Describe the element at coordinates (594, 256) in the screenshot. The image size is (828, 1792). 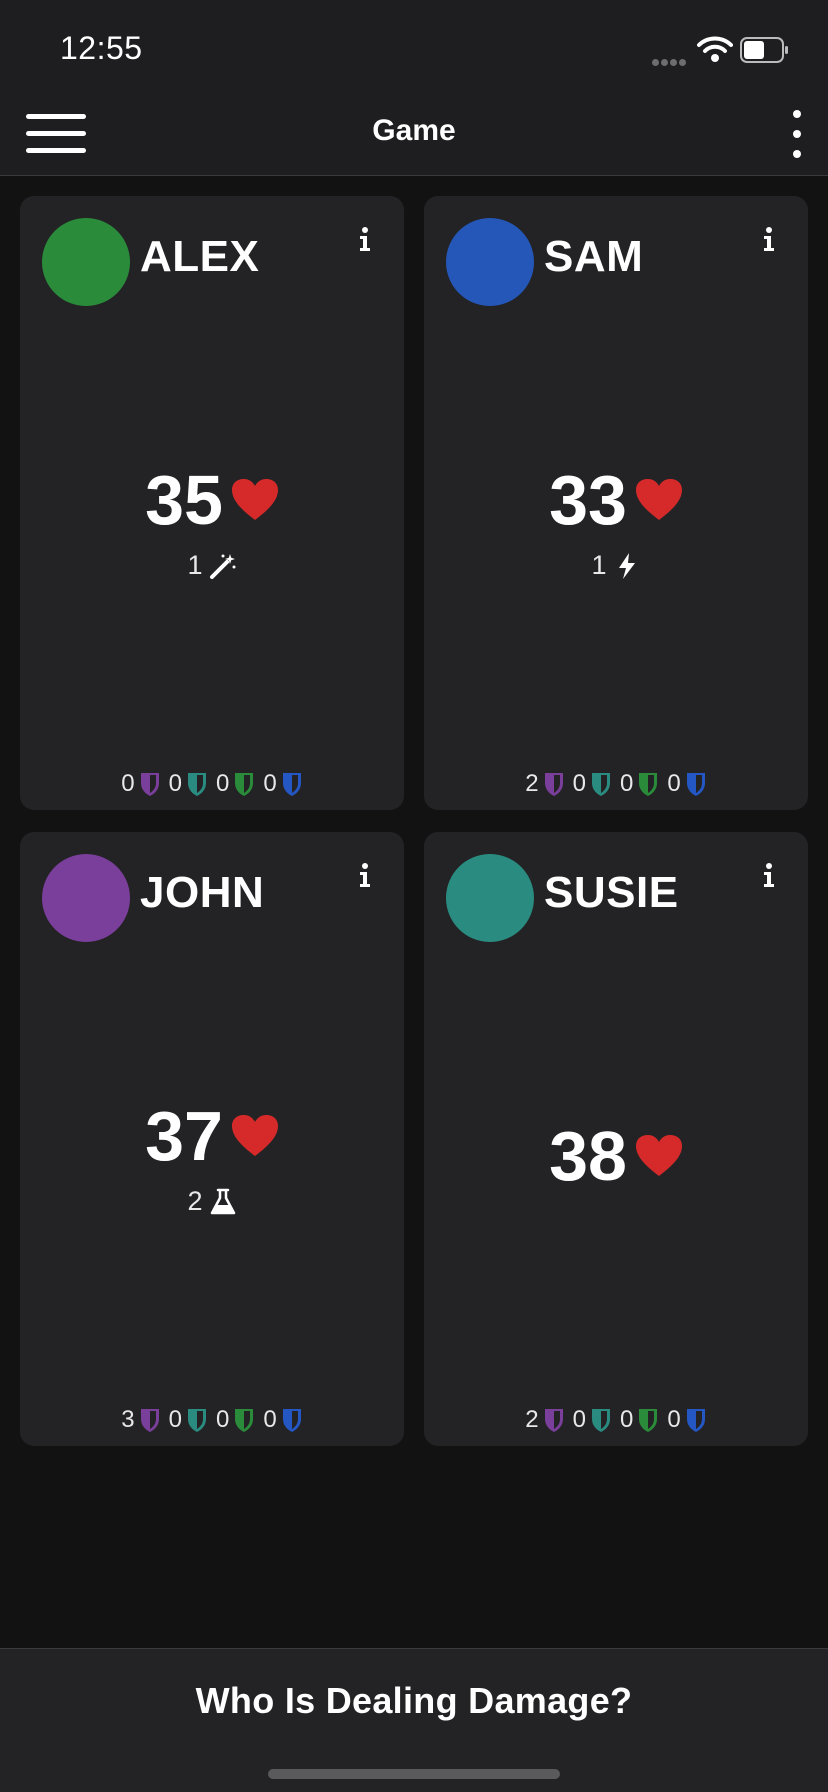
I see `player-name: SAM` at that location.